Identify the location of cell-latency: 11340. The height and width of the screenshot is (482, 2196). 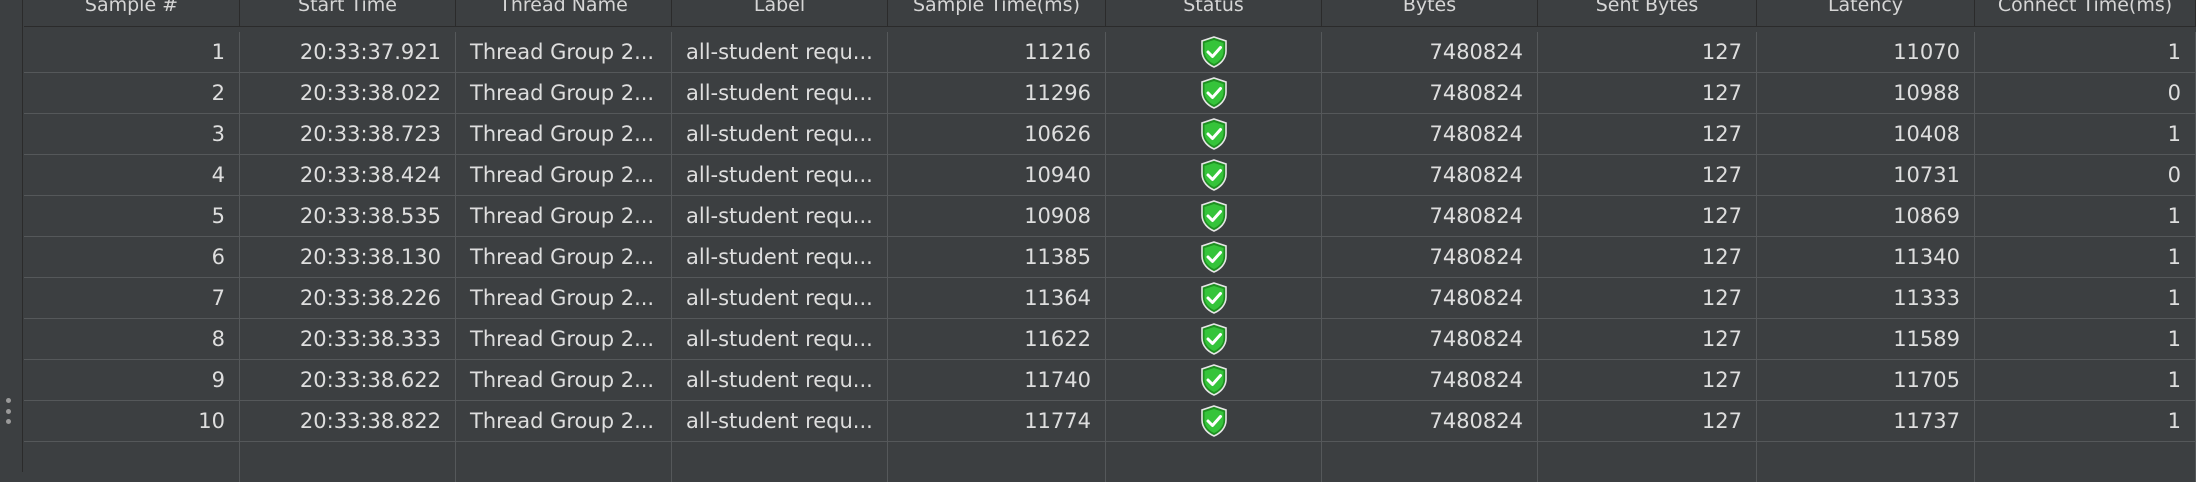
(1866, 257).